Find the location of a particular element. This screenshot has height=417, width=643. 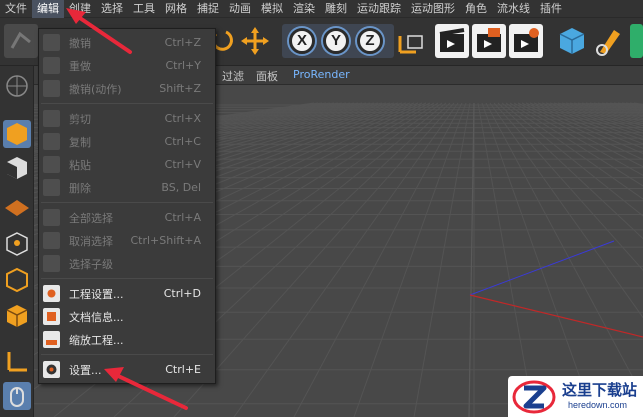

watermark-title: 这里下载站 is located at coordinates (600, 390).